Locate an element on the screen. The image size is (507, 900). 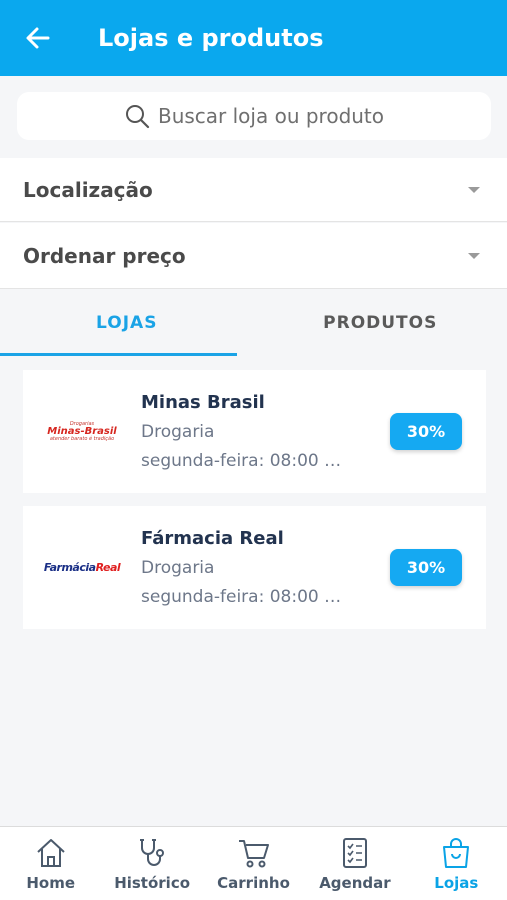
nav-lojas: Lojas is located at coordinates (456, 863).